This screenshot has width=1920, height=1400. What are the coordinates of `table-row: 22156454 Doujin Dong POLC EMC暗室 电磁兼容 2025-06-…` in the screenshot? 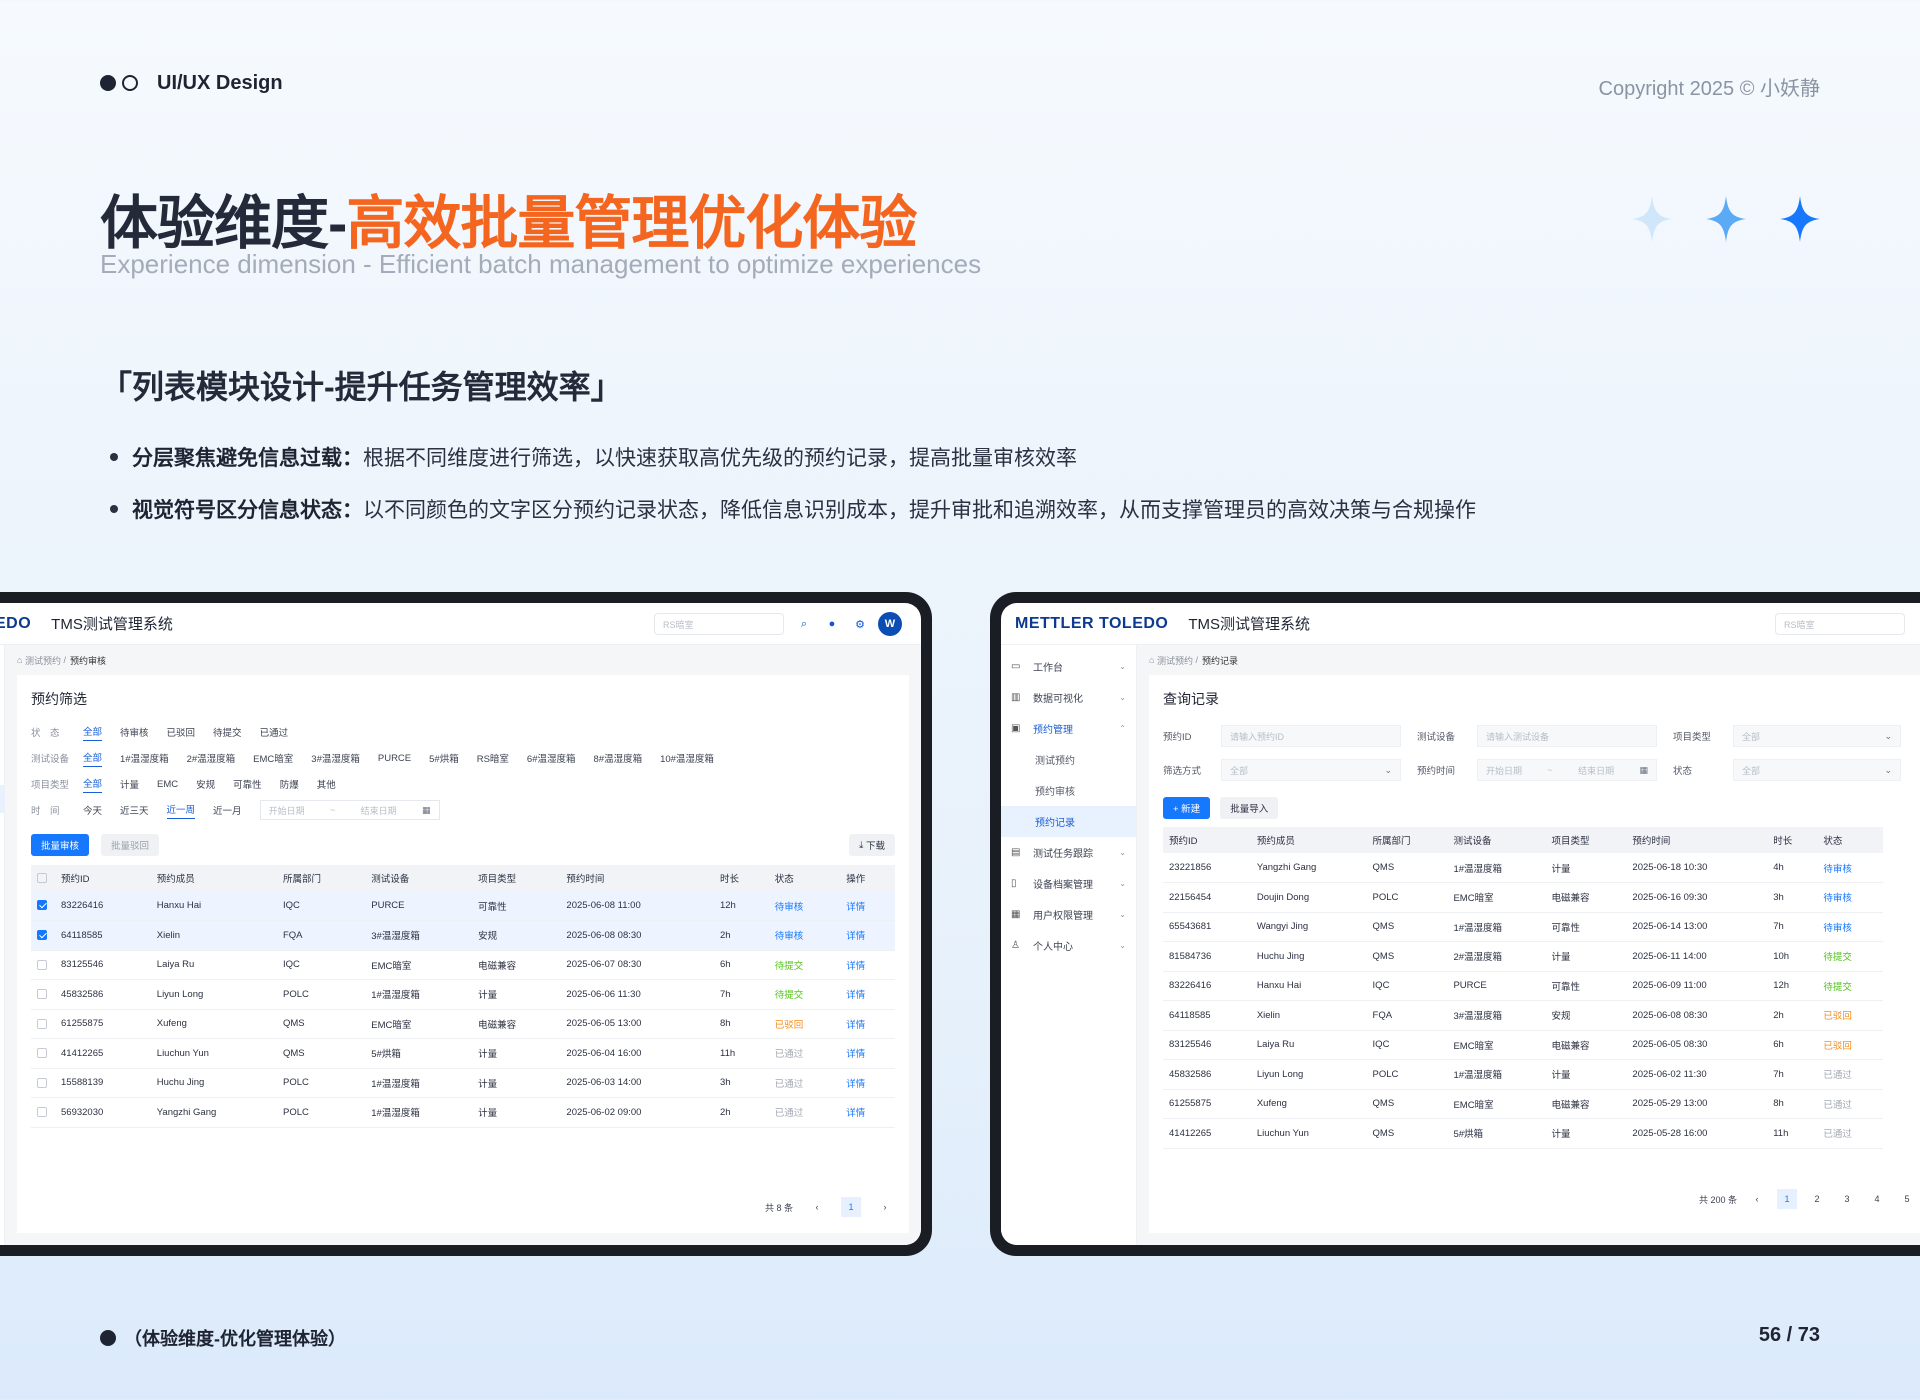 It's located at (1523, 897).